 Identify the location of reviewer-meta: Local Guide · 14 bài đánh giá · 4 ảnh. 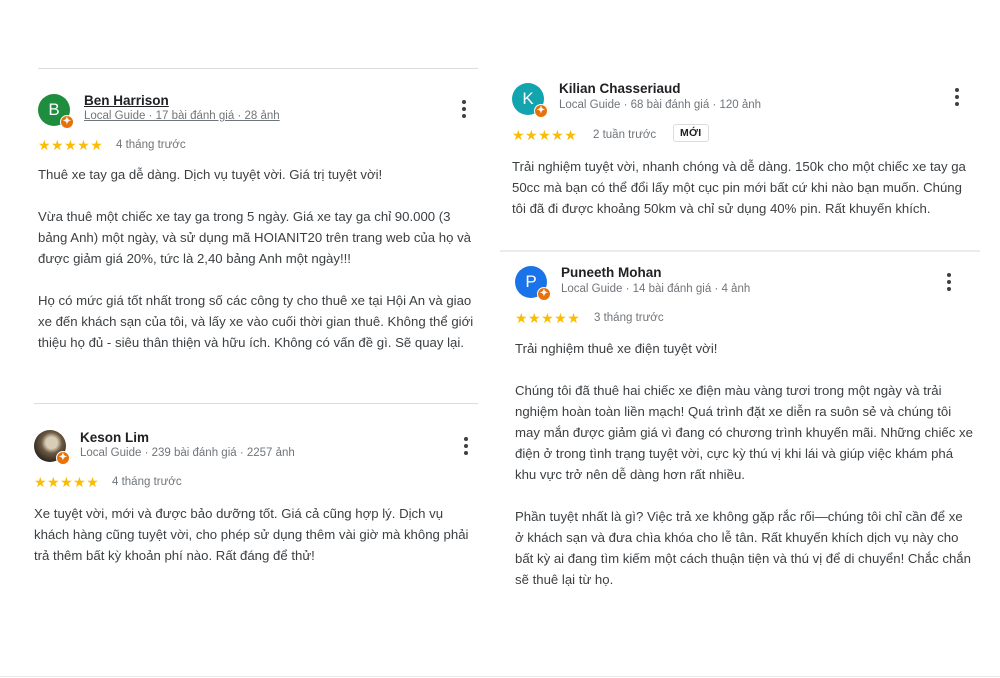
(655, 289).